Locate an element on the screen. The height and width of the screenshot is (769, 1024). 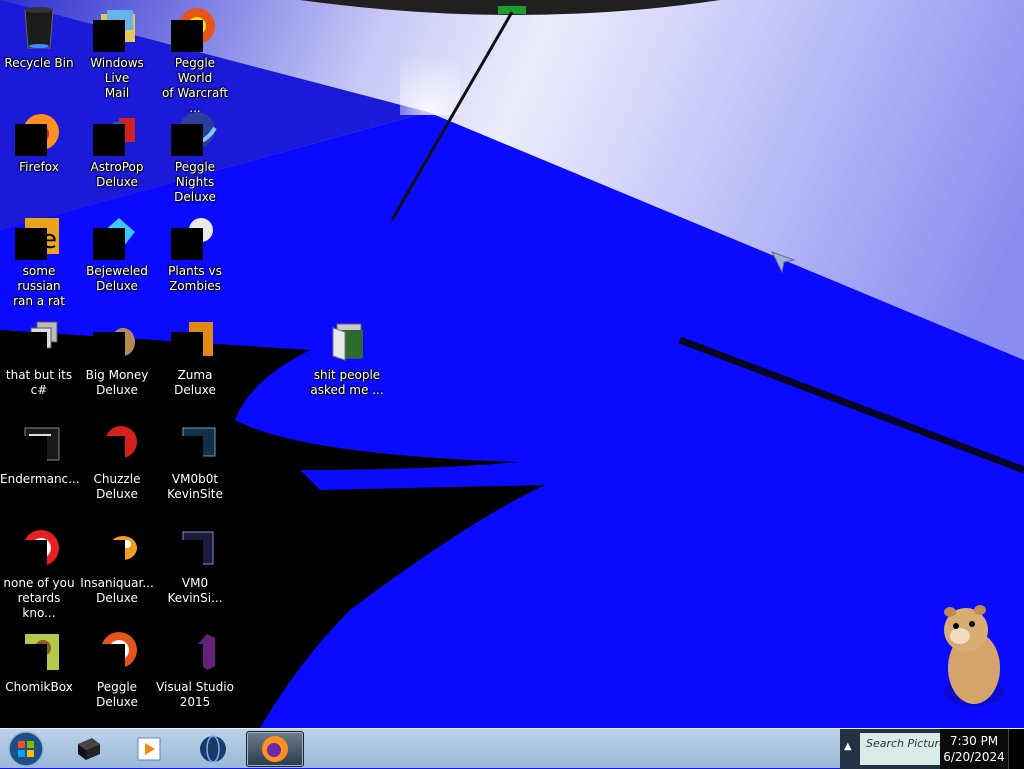
desktop-icon-label: Insaniquar... Deluxe is located at coordinates (117, 590).